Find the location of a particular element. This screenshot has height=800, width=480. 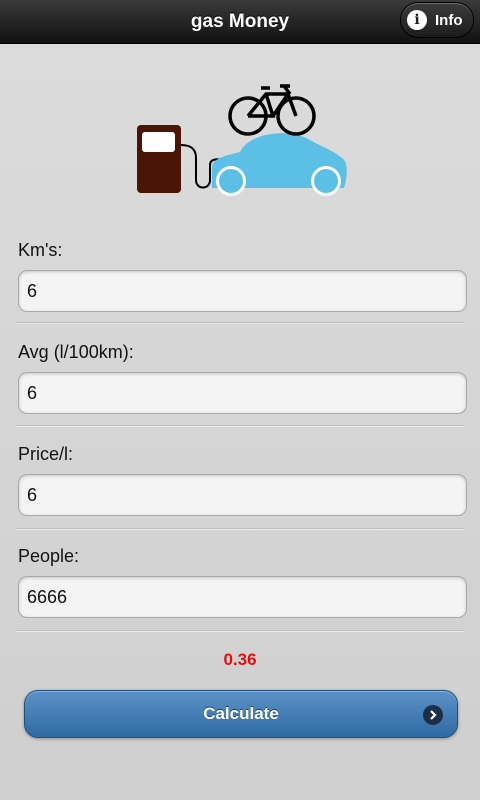

info-button-label: Info is located at coordinates (449, 20).